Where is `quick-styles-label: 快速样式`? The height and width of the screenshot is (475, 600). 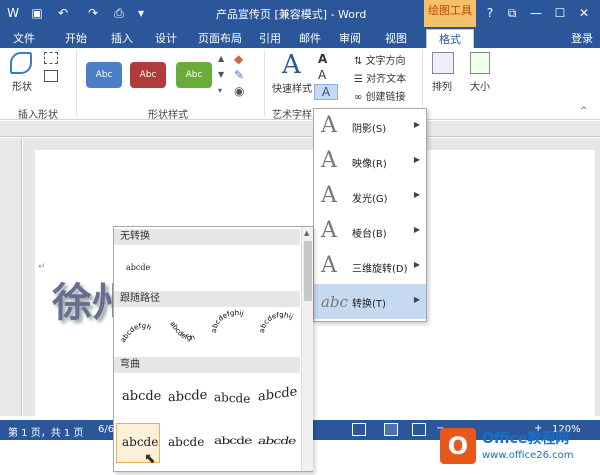
quick-styles-label: 快速样式 is located at coordinates (292, 87).